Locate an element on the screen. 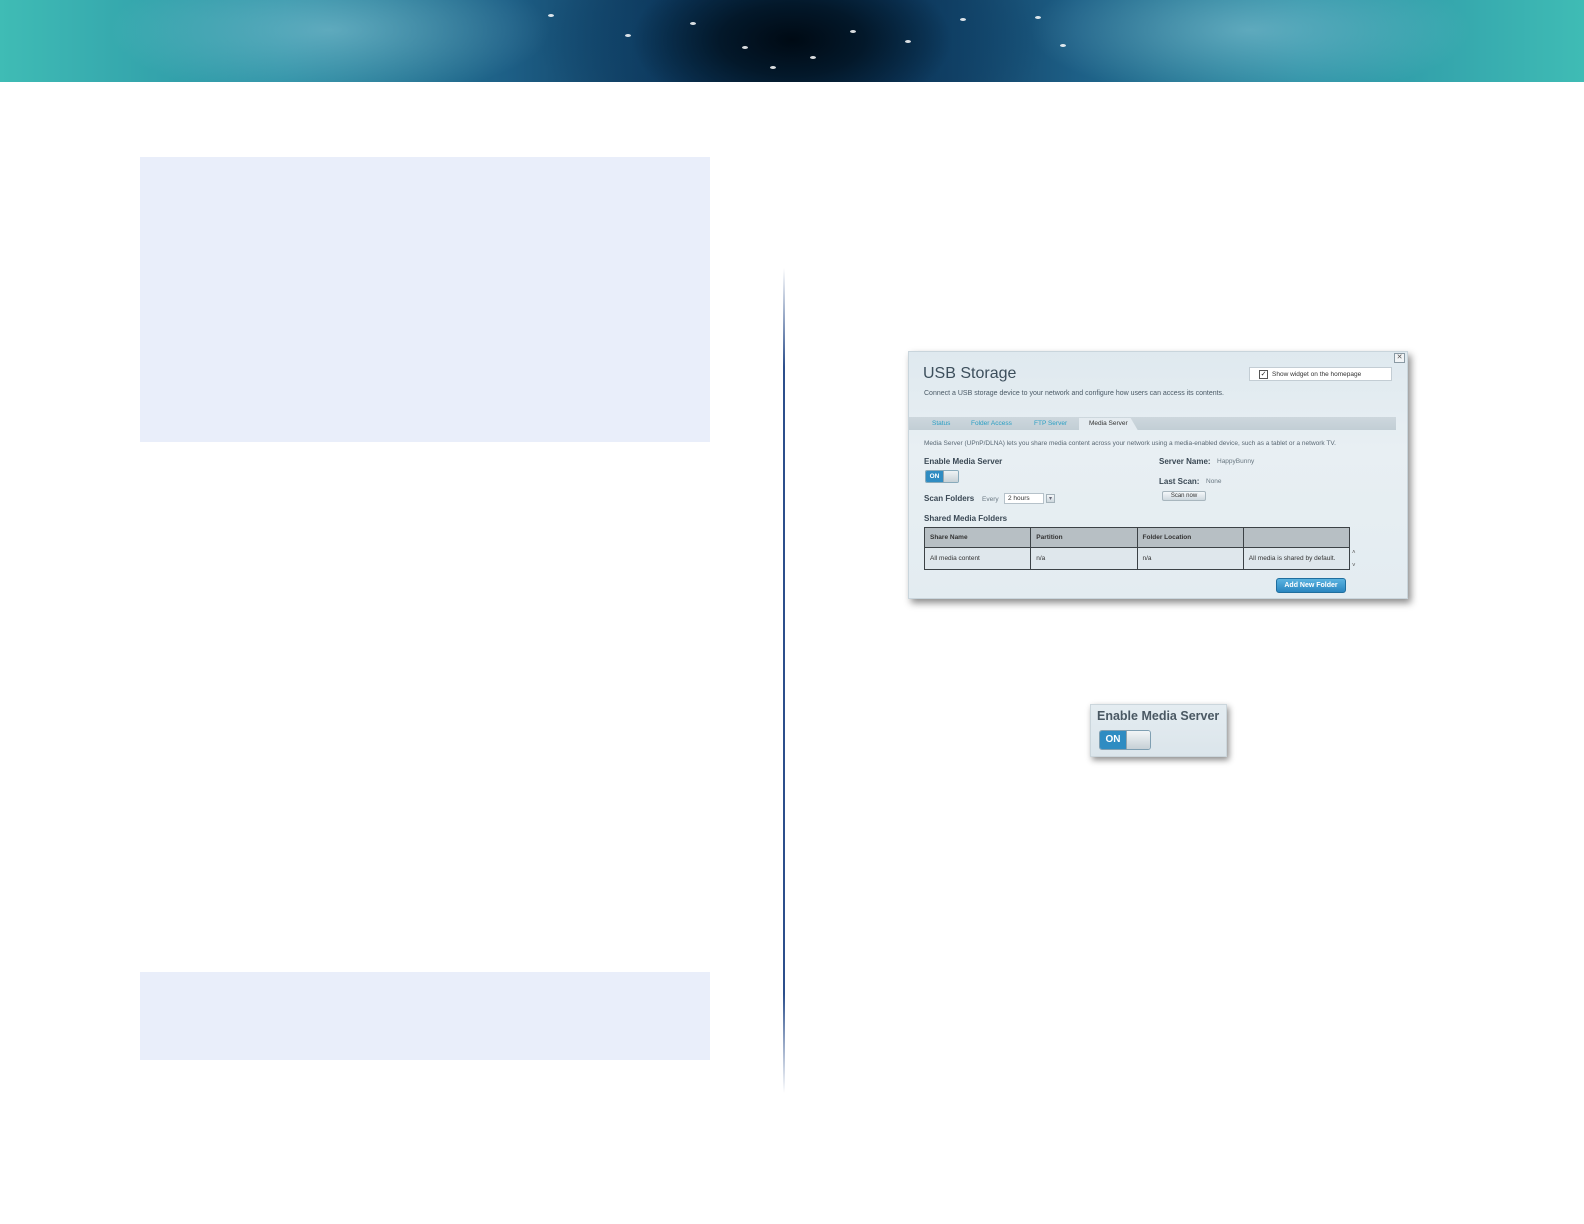  last-scan-label: Last Scan: is located at coordinates (1179, 481).